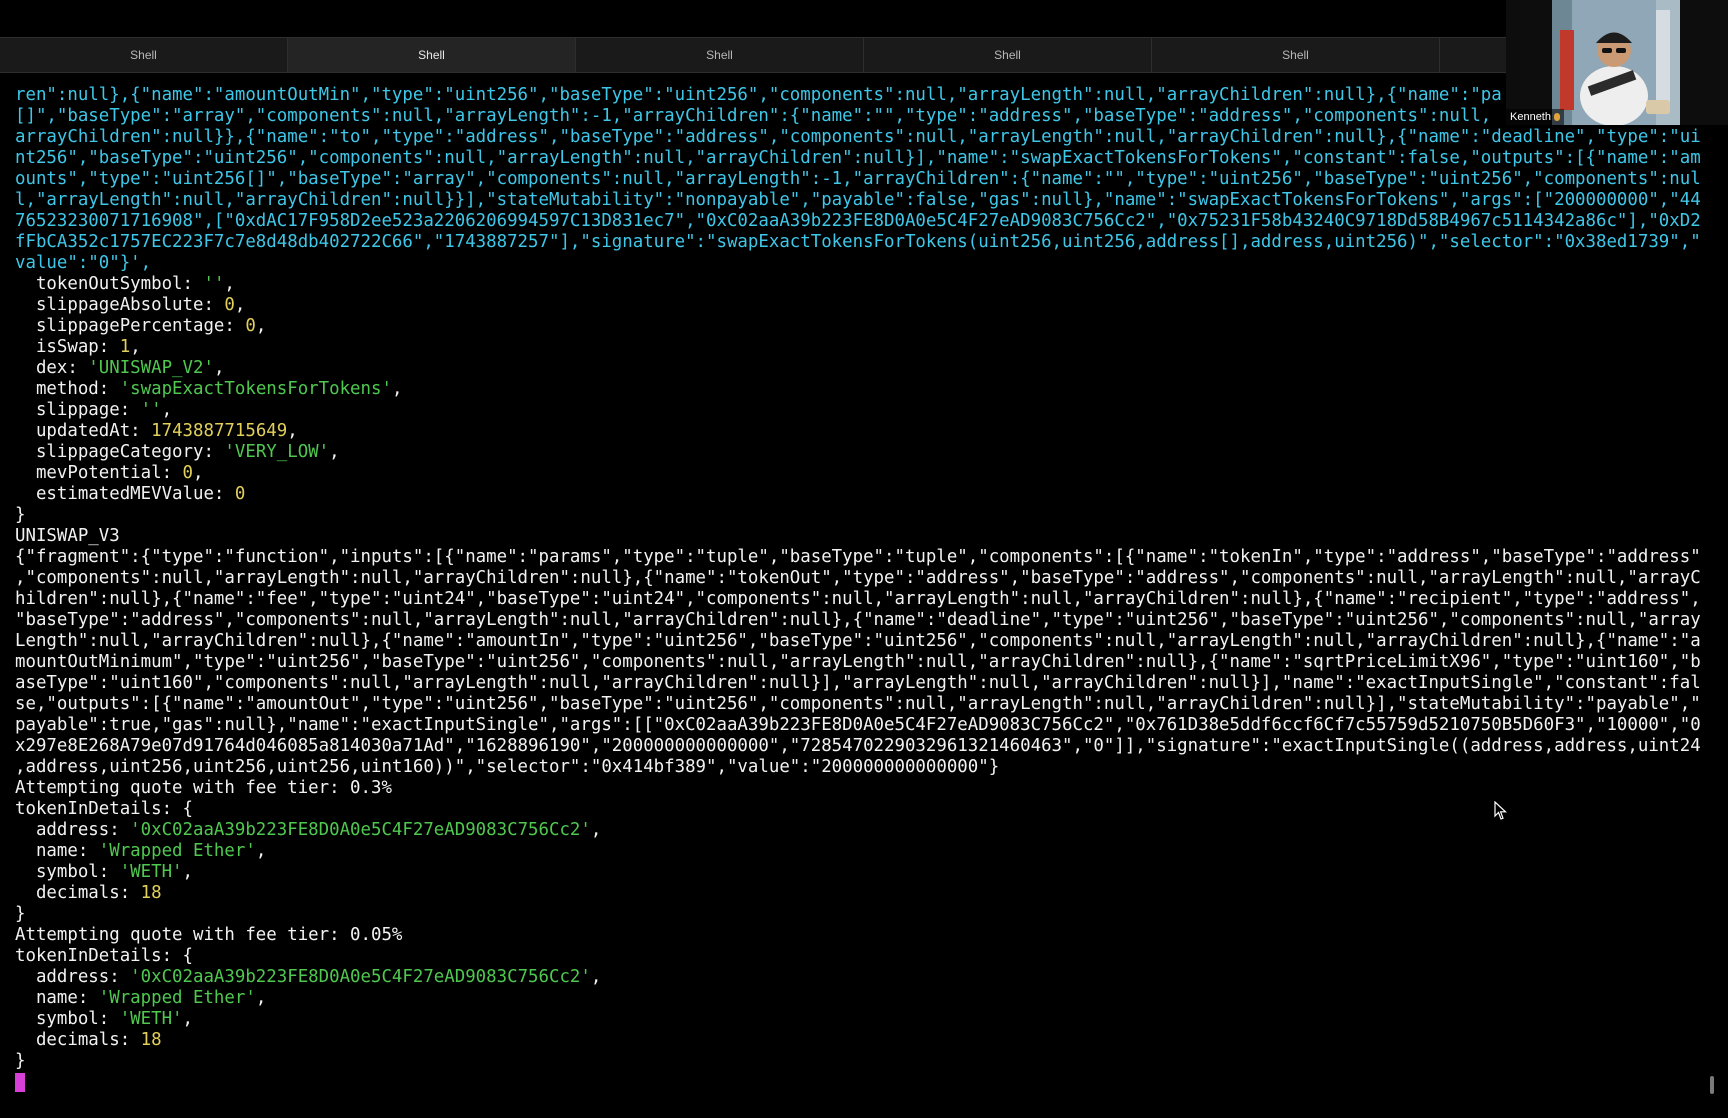 Image resolution: width=1728 pixels, height=1118 pixels. Describe the element at coordinates (144, 55) in the screenshot. I see `tab-shell-1: Shell` at that location.